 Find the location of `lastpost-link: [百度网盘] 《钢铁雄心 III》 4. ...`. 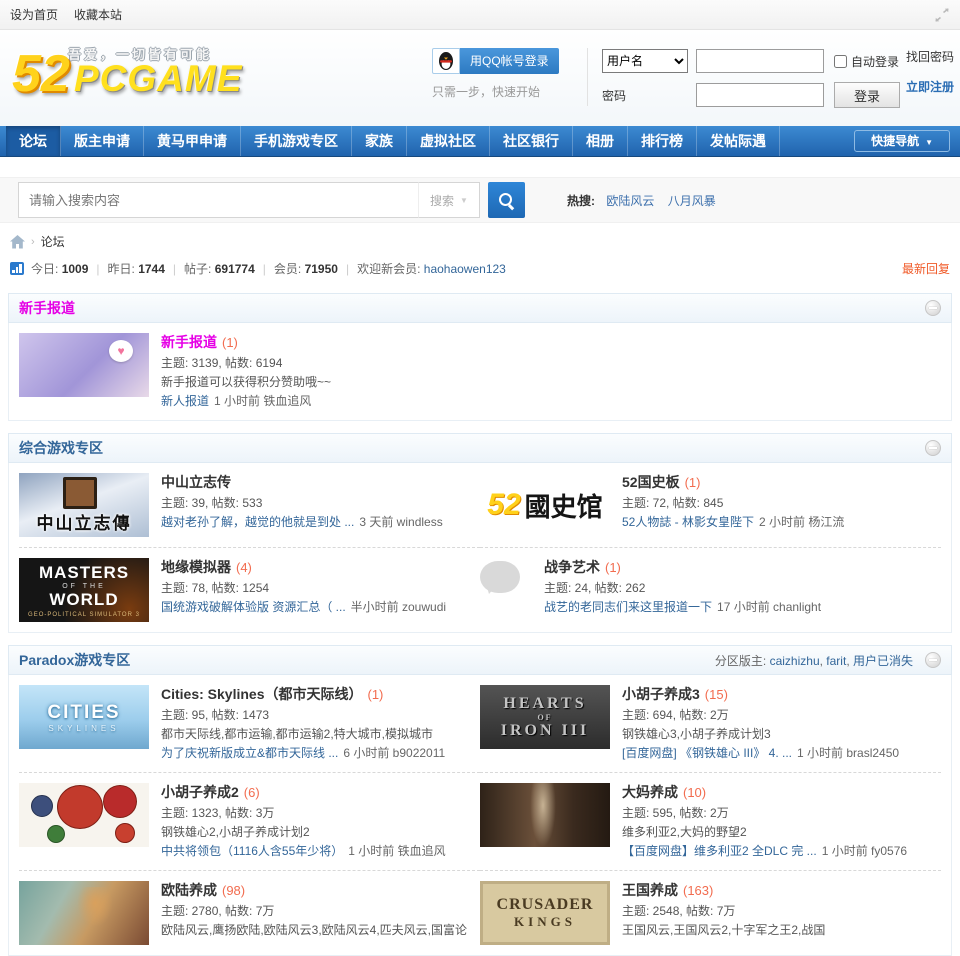

lastpost-link: [百度网盘] 《钢铁雄心 III》 4. ... is located at coordinates (707, 753).